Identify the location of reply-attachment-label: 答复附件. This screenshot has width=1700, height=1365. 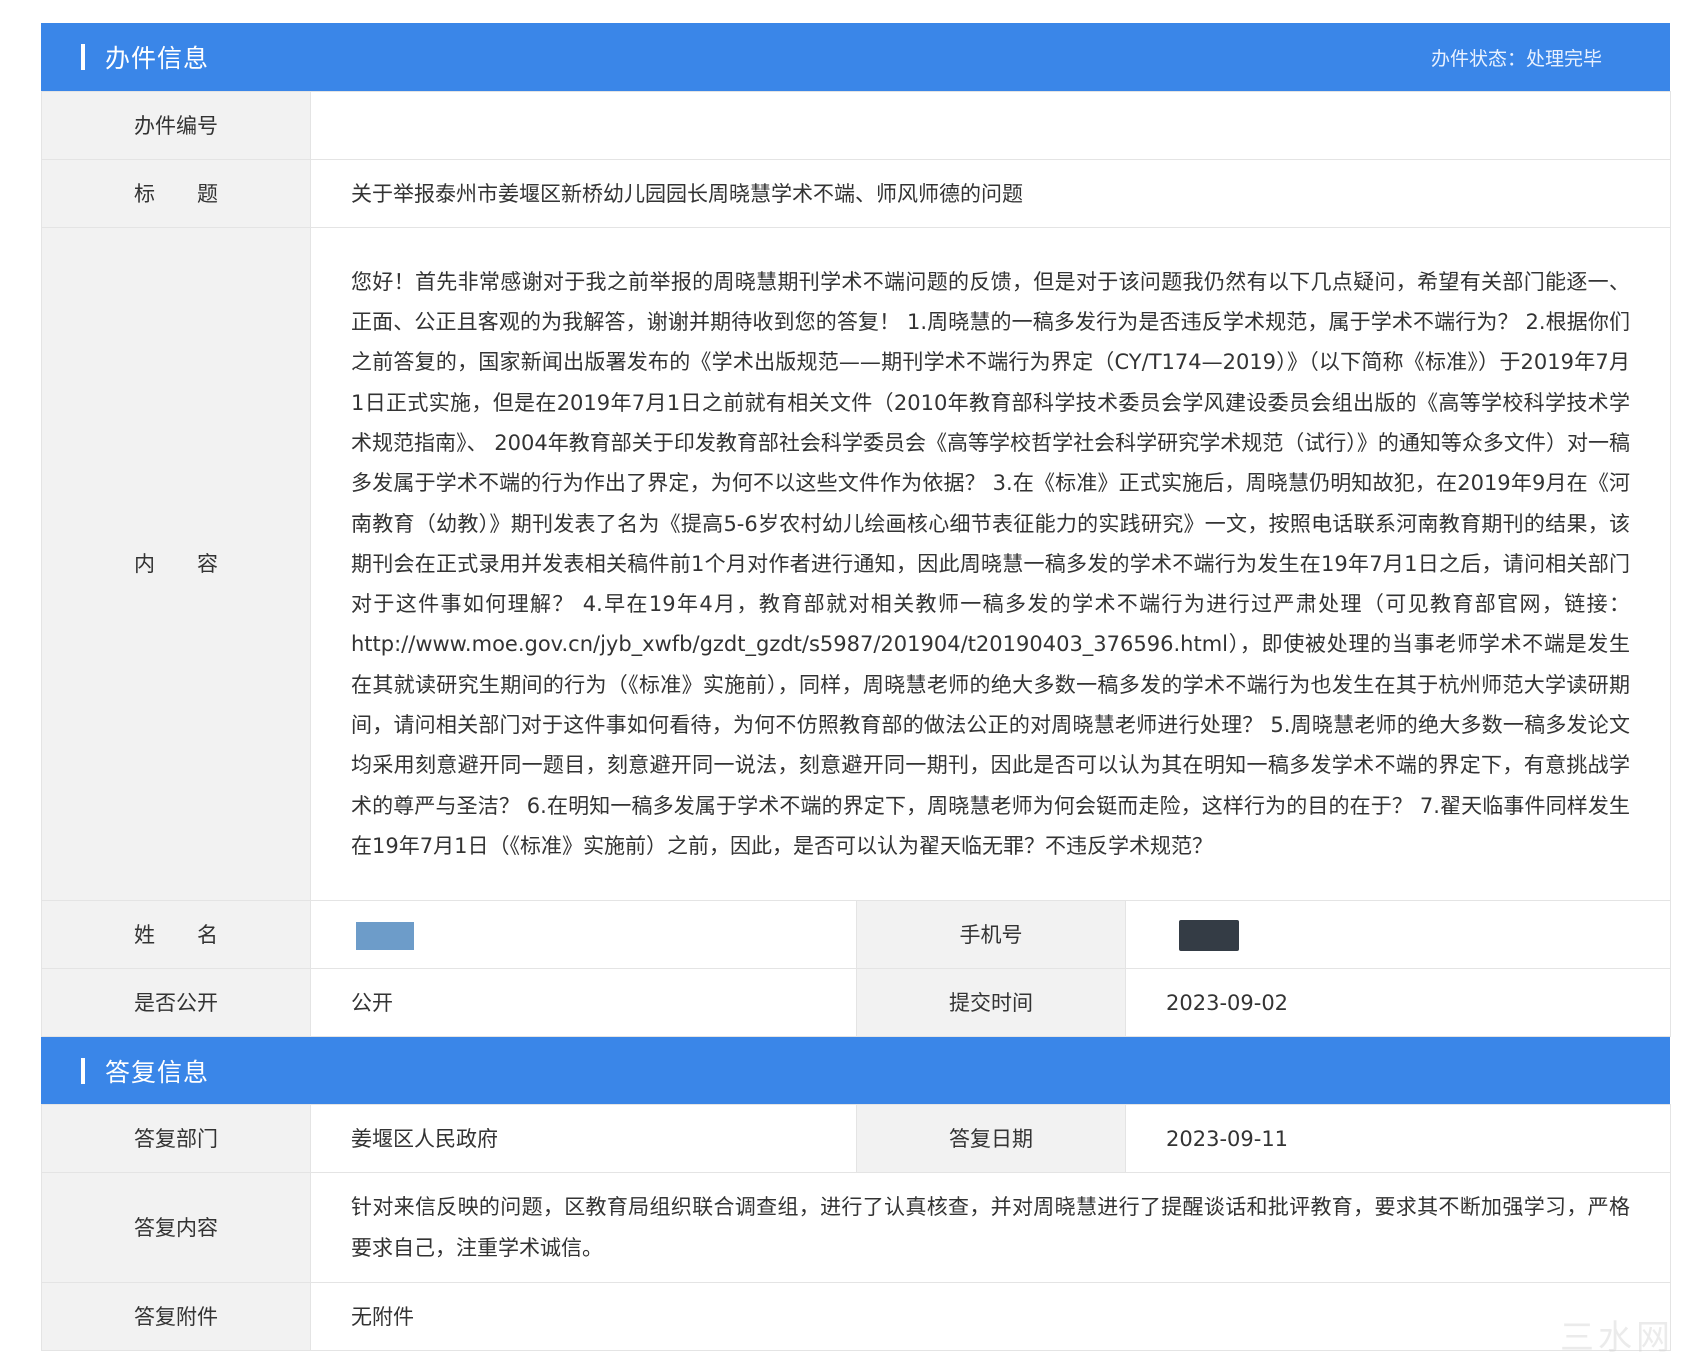
(176, 1316).